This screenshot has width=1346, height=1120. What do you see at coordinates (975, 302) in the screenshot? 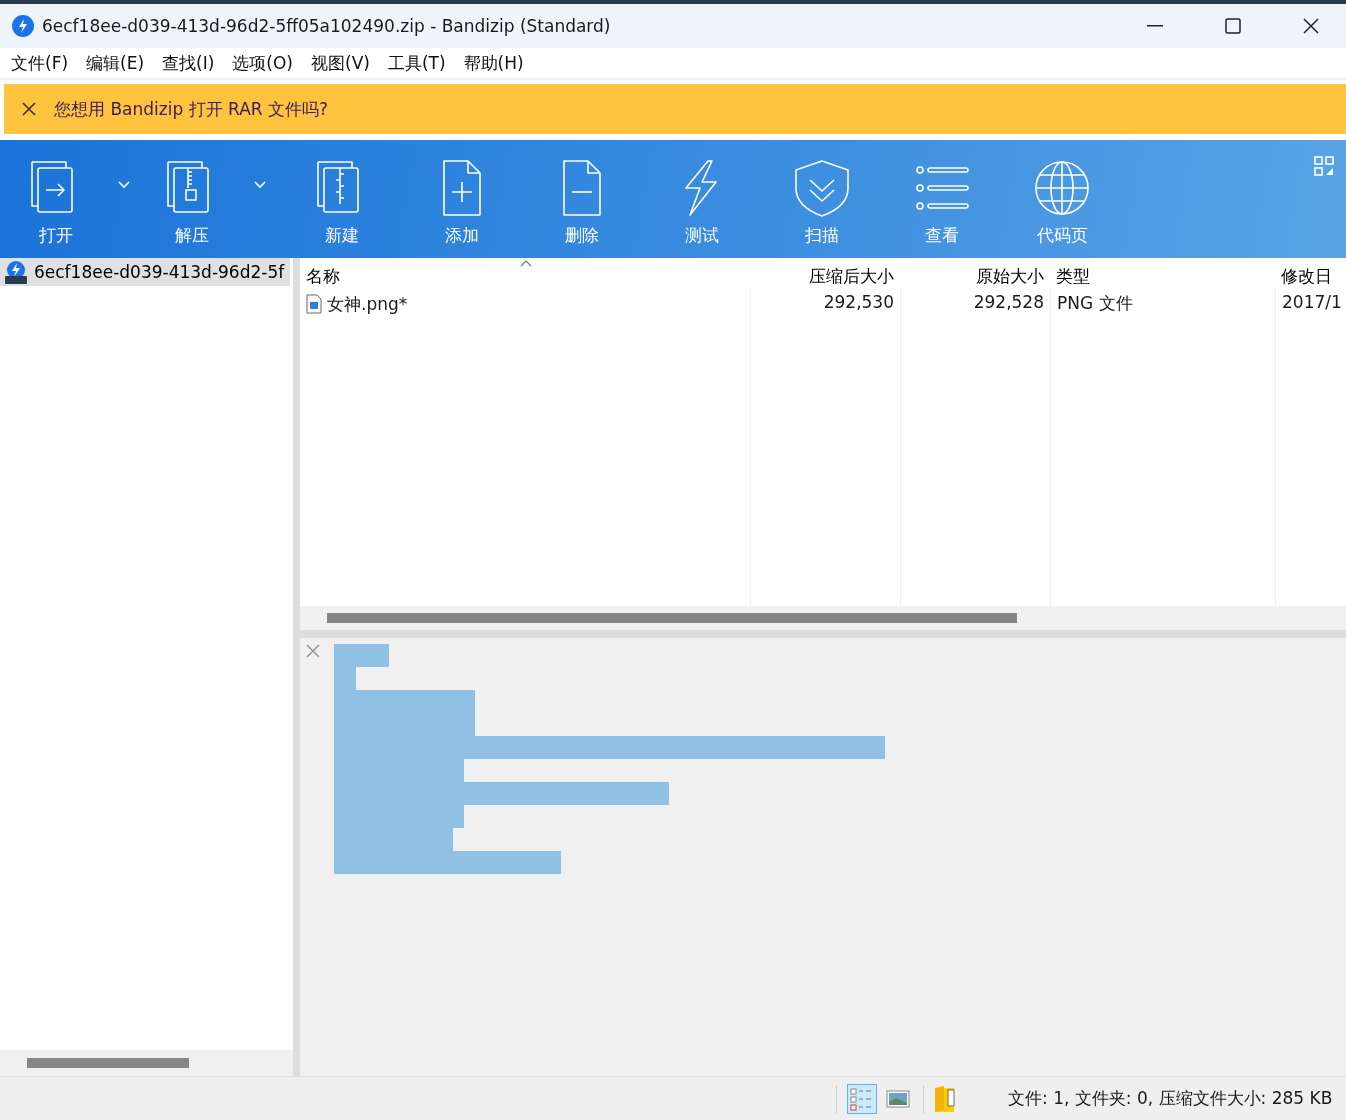
I see `table-cell: 292,528` at bounding box center [975, 302].